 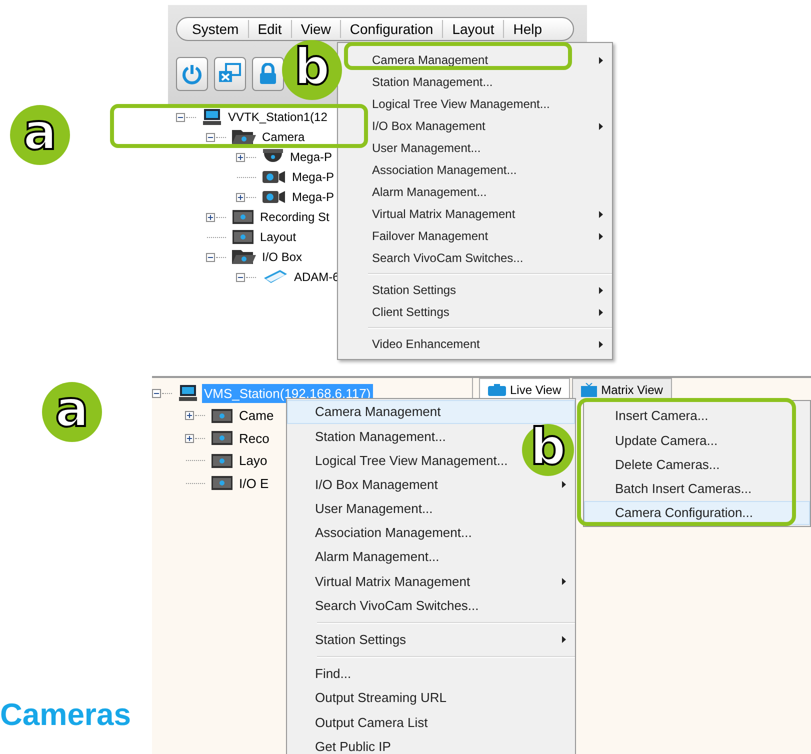 What do you see at coordinates (275, 277) in the screenshot?
I see `device-icon` at bounding box center [275, 277].